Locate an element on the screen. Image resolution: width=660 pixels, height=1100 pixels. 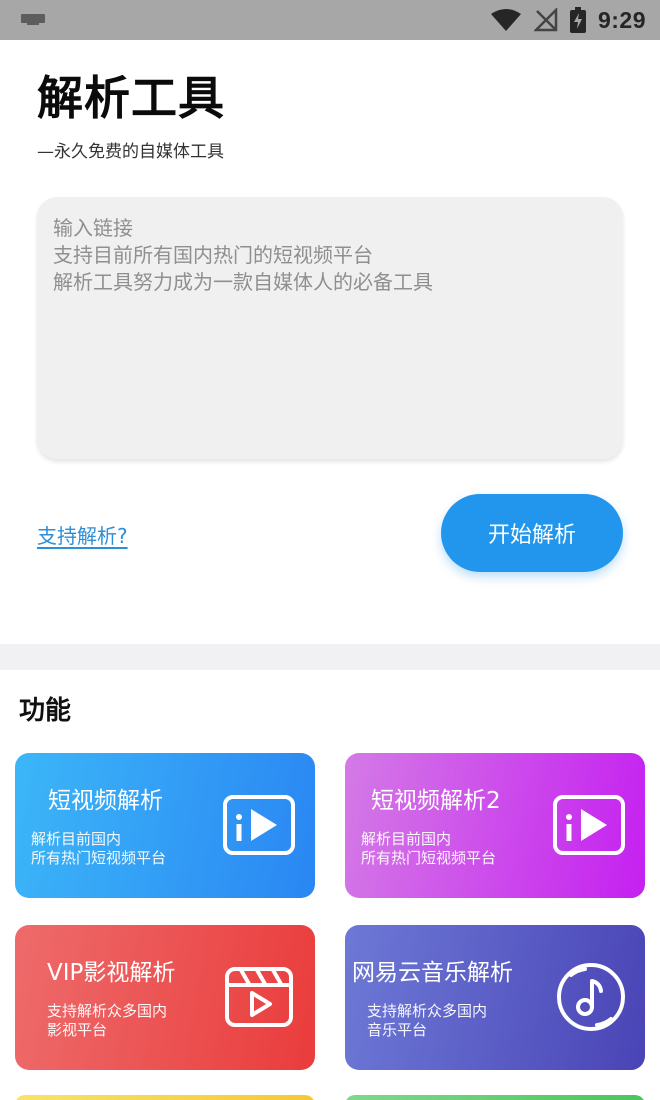
supported-platforms-link: 支持解析? is located at coordinates (82, 534).